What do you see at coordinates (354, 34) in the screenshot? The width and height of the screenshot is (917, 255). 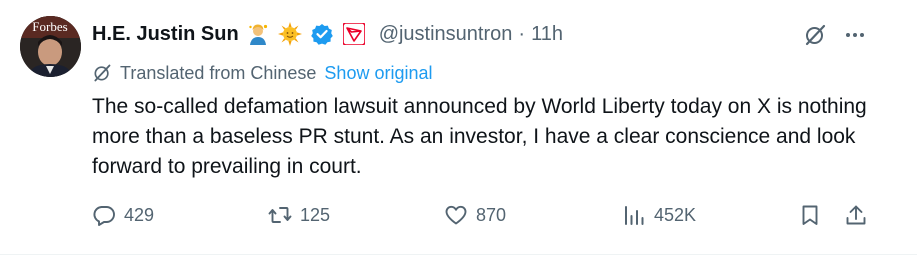 I see `tron-logo-icon` at bounding box center [354, 34].